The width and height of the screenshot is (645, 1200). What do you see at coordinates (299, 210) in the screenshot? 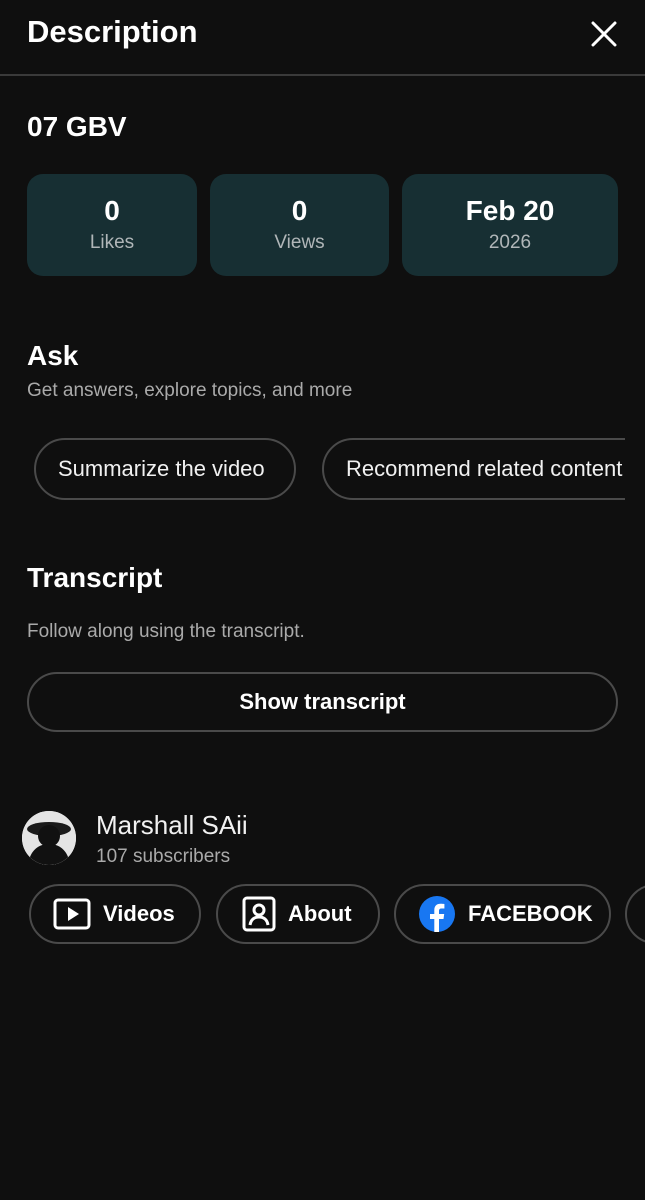
I see `views-count: 0` at bounding box center [299, 210].